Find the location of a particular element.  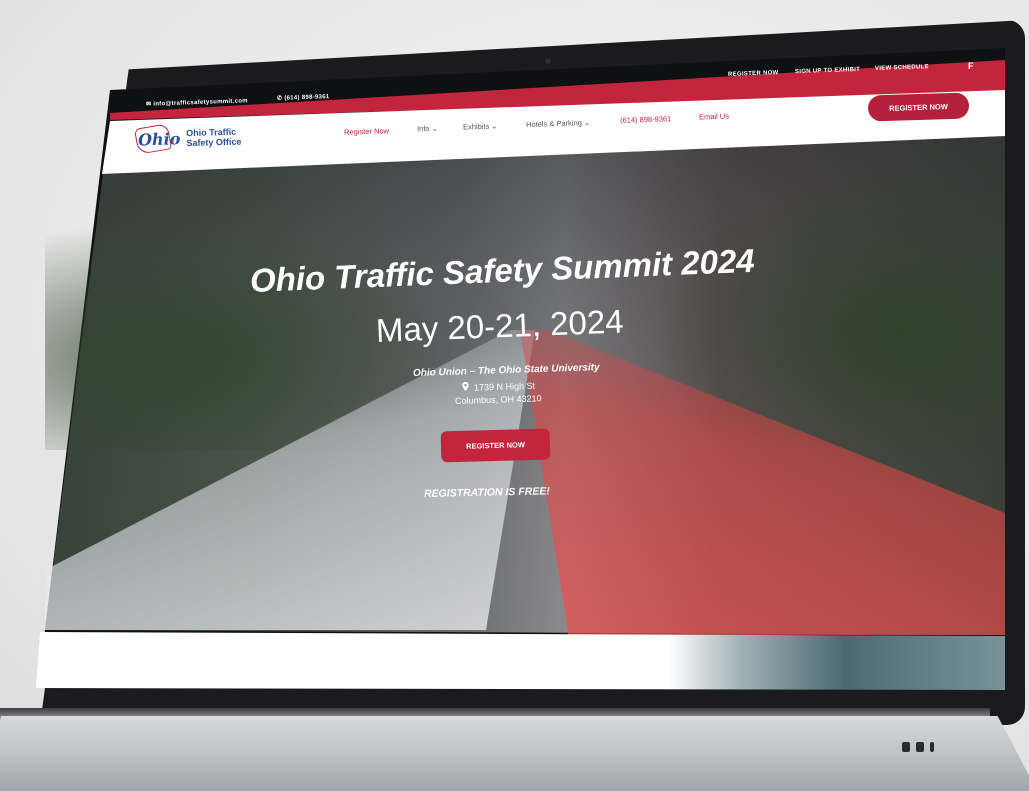

hero-address: 1739 N High St is located at coordinates (498, 386).